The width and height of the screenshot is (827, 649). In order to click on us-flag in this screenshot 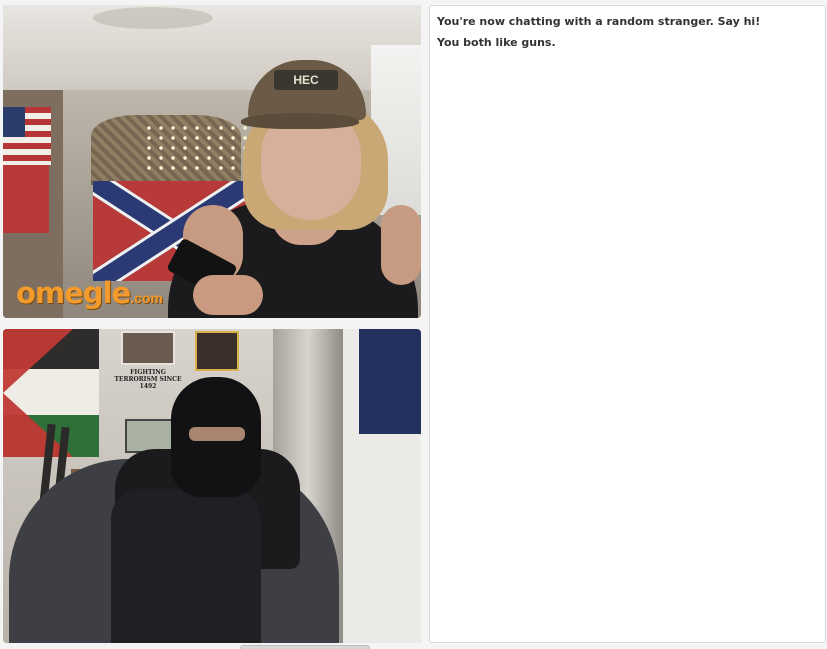, I will do `click(27, 136)`.